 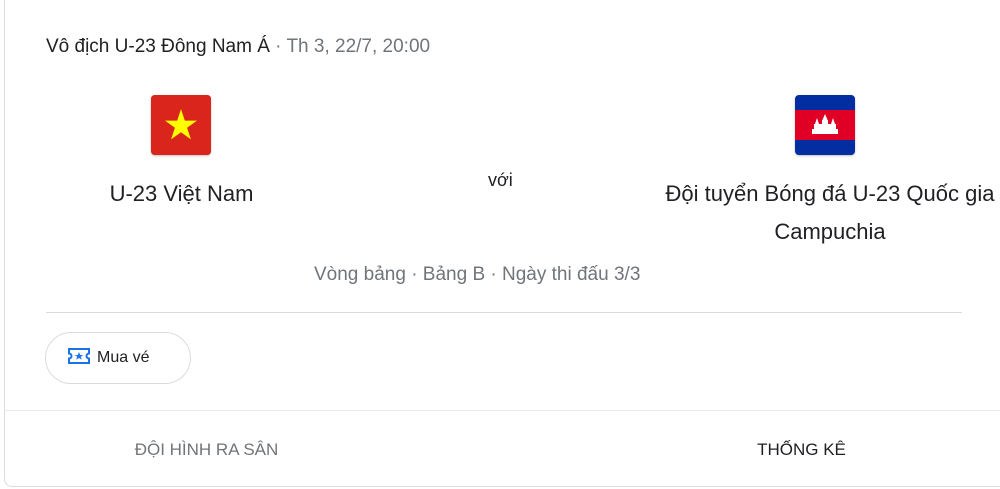 What do you see at coordinates (256, 449) in the screenshot?
I see `tab-lineup: ĐỘI HÌNH RA SÂN` at bounding box center [256, 449].